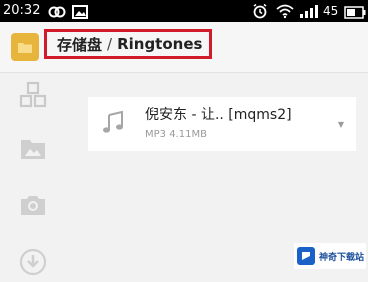 This screenshot has height=282, width=368. I want to click on status-time: 20:32, so click(22, 10).